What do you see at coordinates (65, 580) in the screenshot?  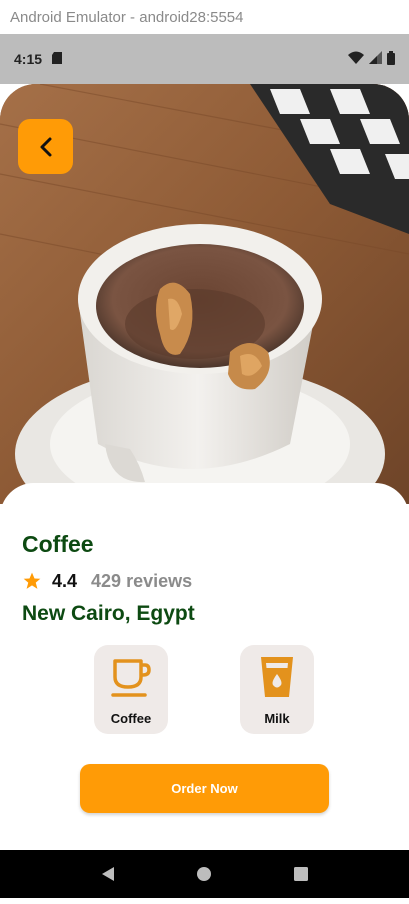 I see `rating-value: 4.4` at bounding box center [65, 580].